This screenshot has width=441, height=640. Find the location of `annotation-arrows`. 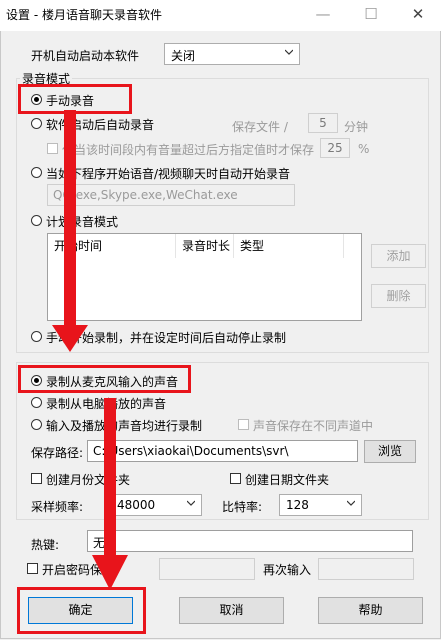

annotation-arrows is located at coordinates (90, 350).